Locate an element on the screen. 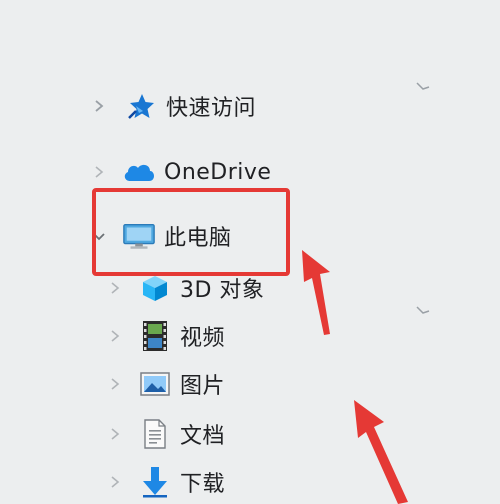  nav-item-label: 视频 is located at coordinates (203, 338).